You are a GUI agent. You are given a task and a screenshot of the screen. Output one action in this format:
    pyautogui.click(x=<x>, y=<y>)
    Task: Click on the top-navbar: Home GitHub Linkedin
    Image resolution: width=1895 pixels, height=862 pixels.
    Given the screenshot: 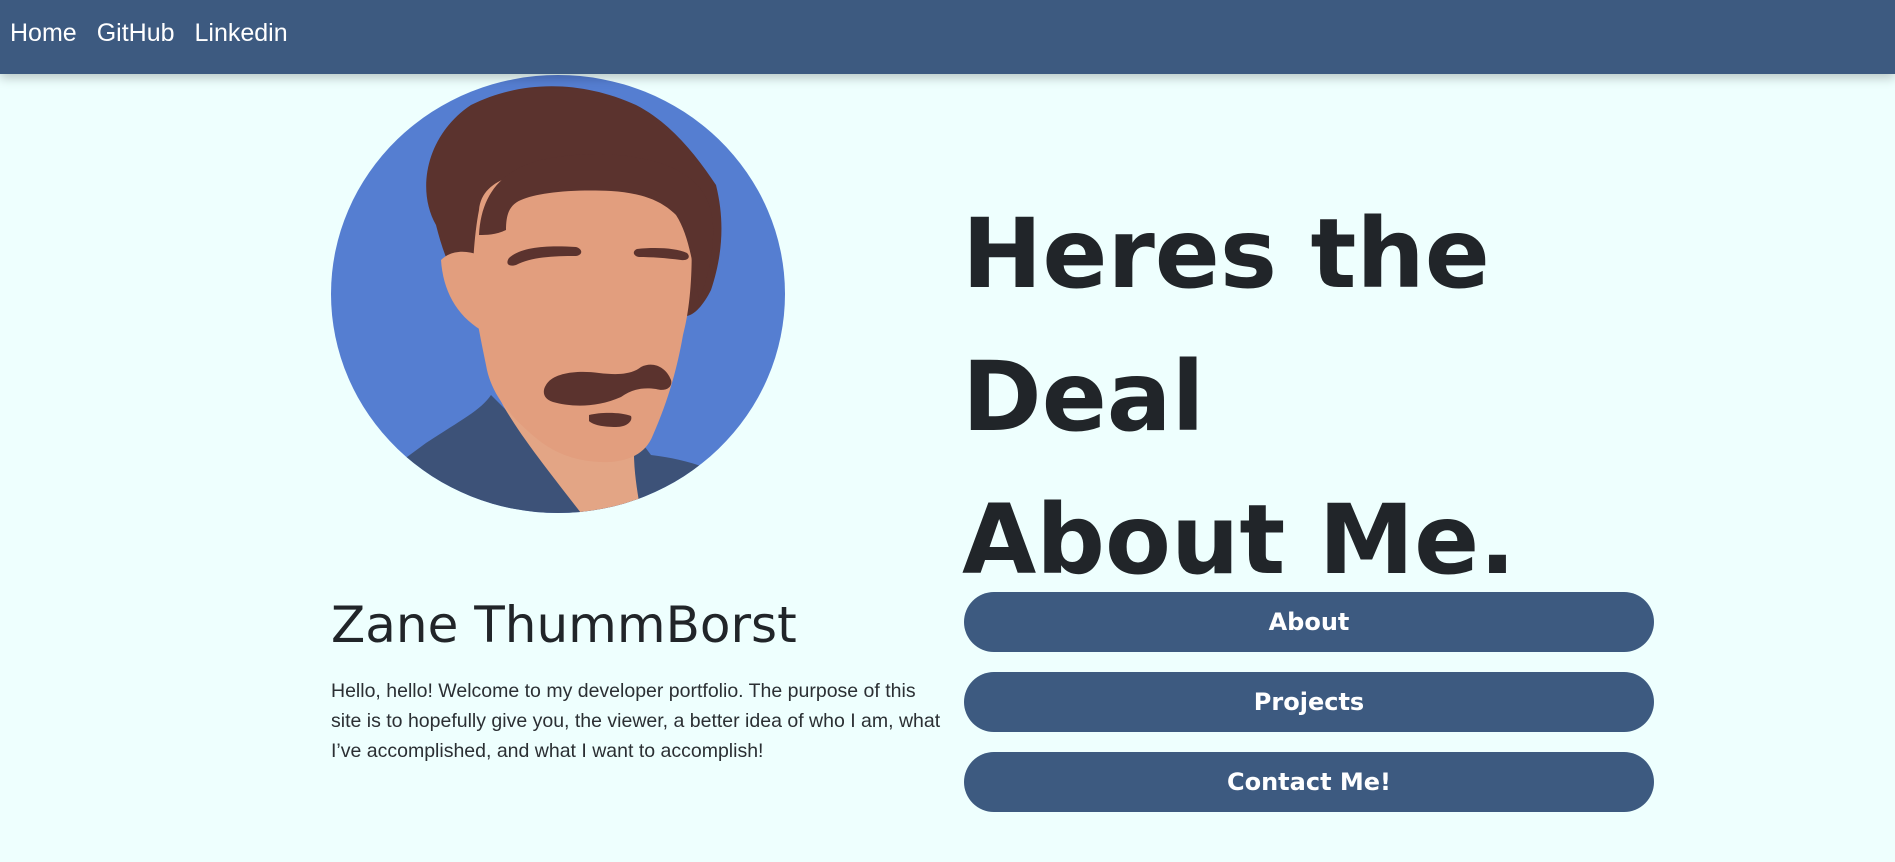 What is the action you would take?
    pyautogui.click(x=947, y=37)
    